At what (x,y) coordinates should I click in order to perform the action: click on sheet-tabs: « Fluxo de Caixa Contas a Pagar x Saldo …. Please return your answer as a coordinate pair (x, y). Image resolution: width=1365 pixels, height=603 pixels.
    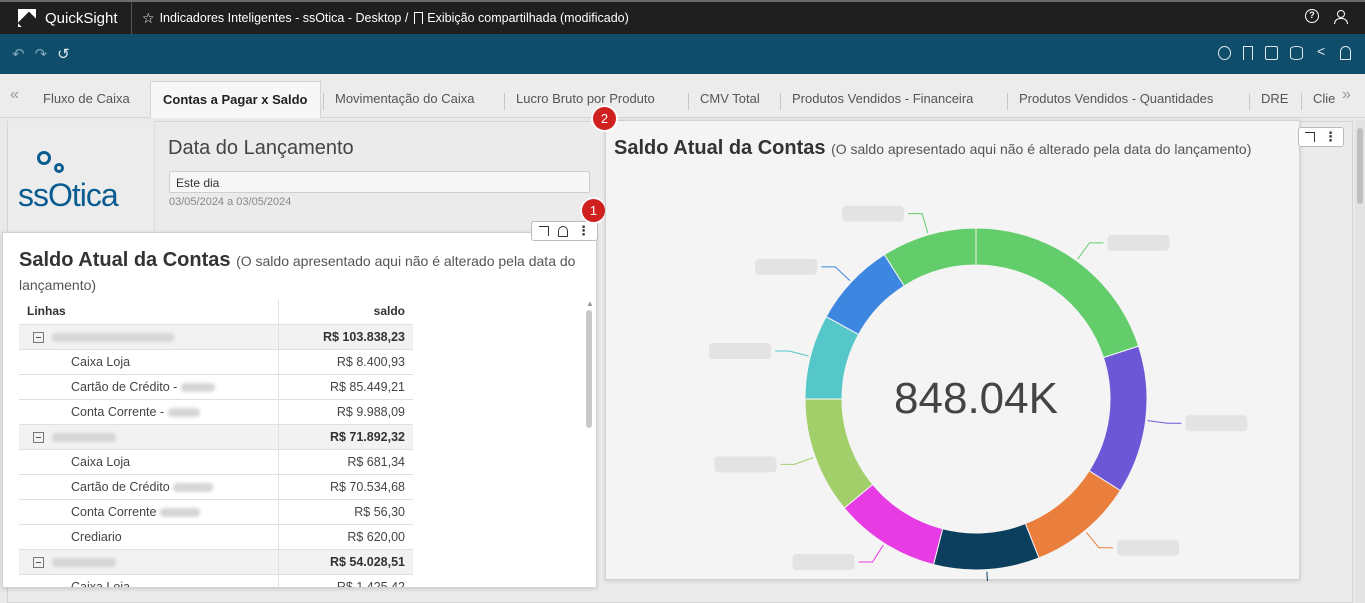
    Looking at the image, I should click on (682, 96).